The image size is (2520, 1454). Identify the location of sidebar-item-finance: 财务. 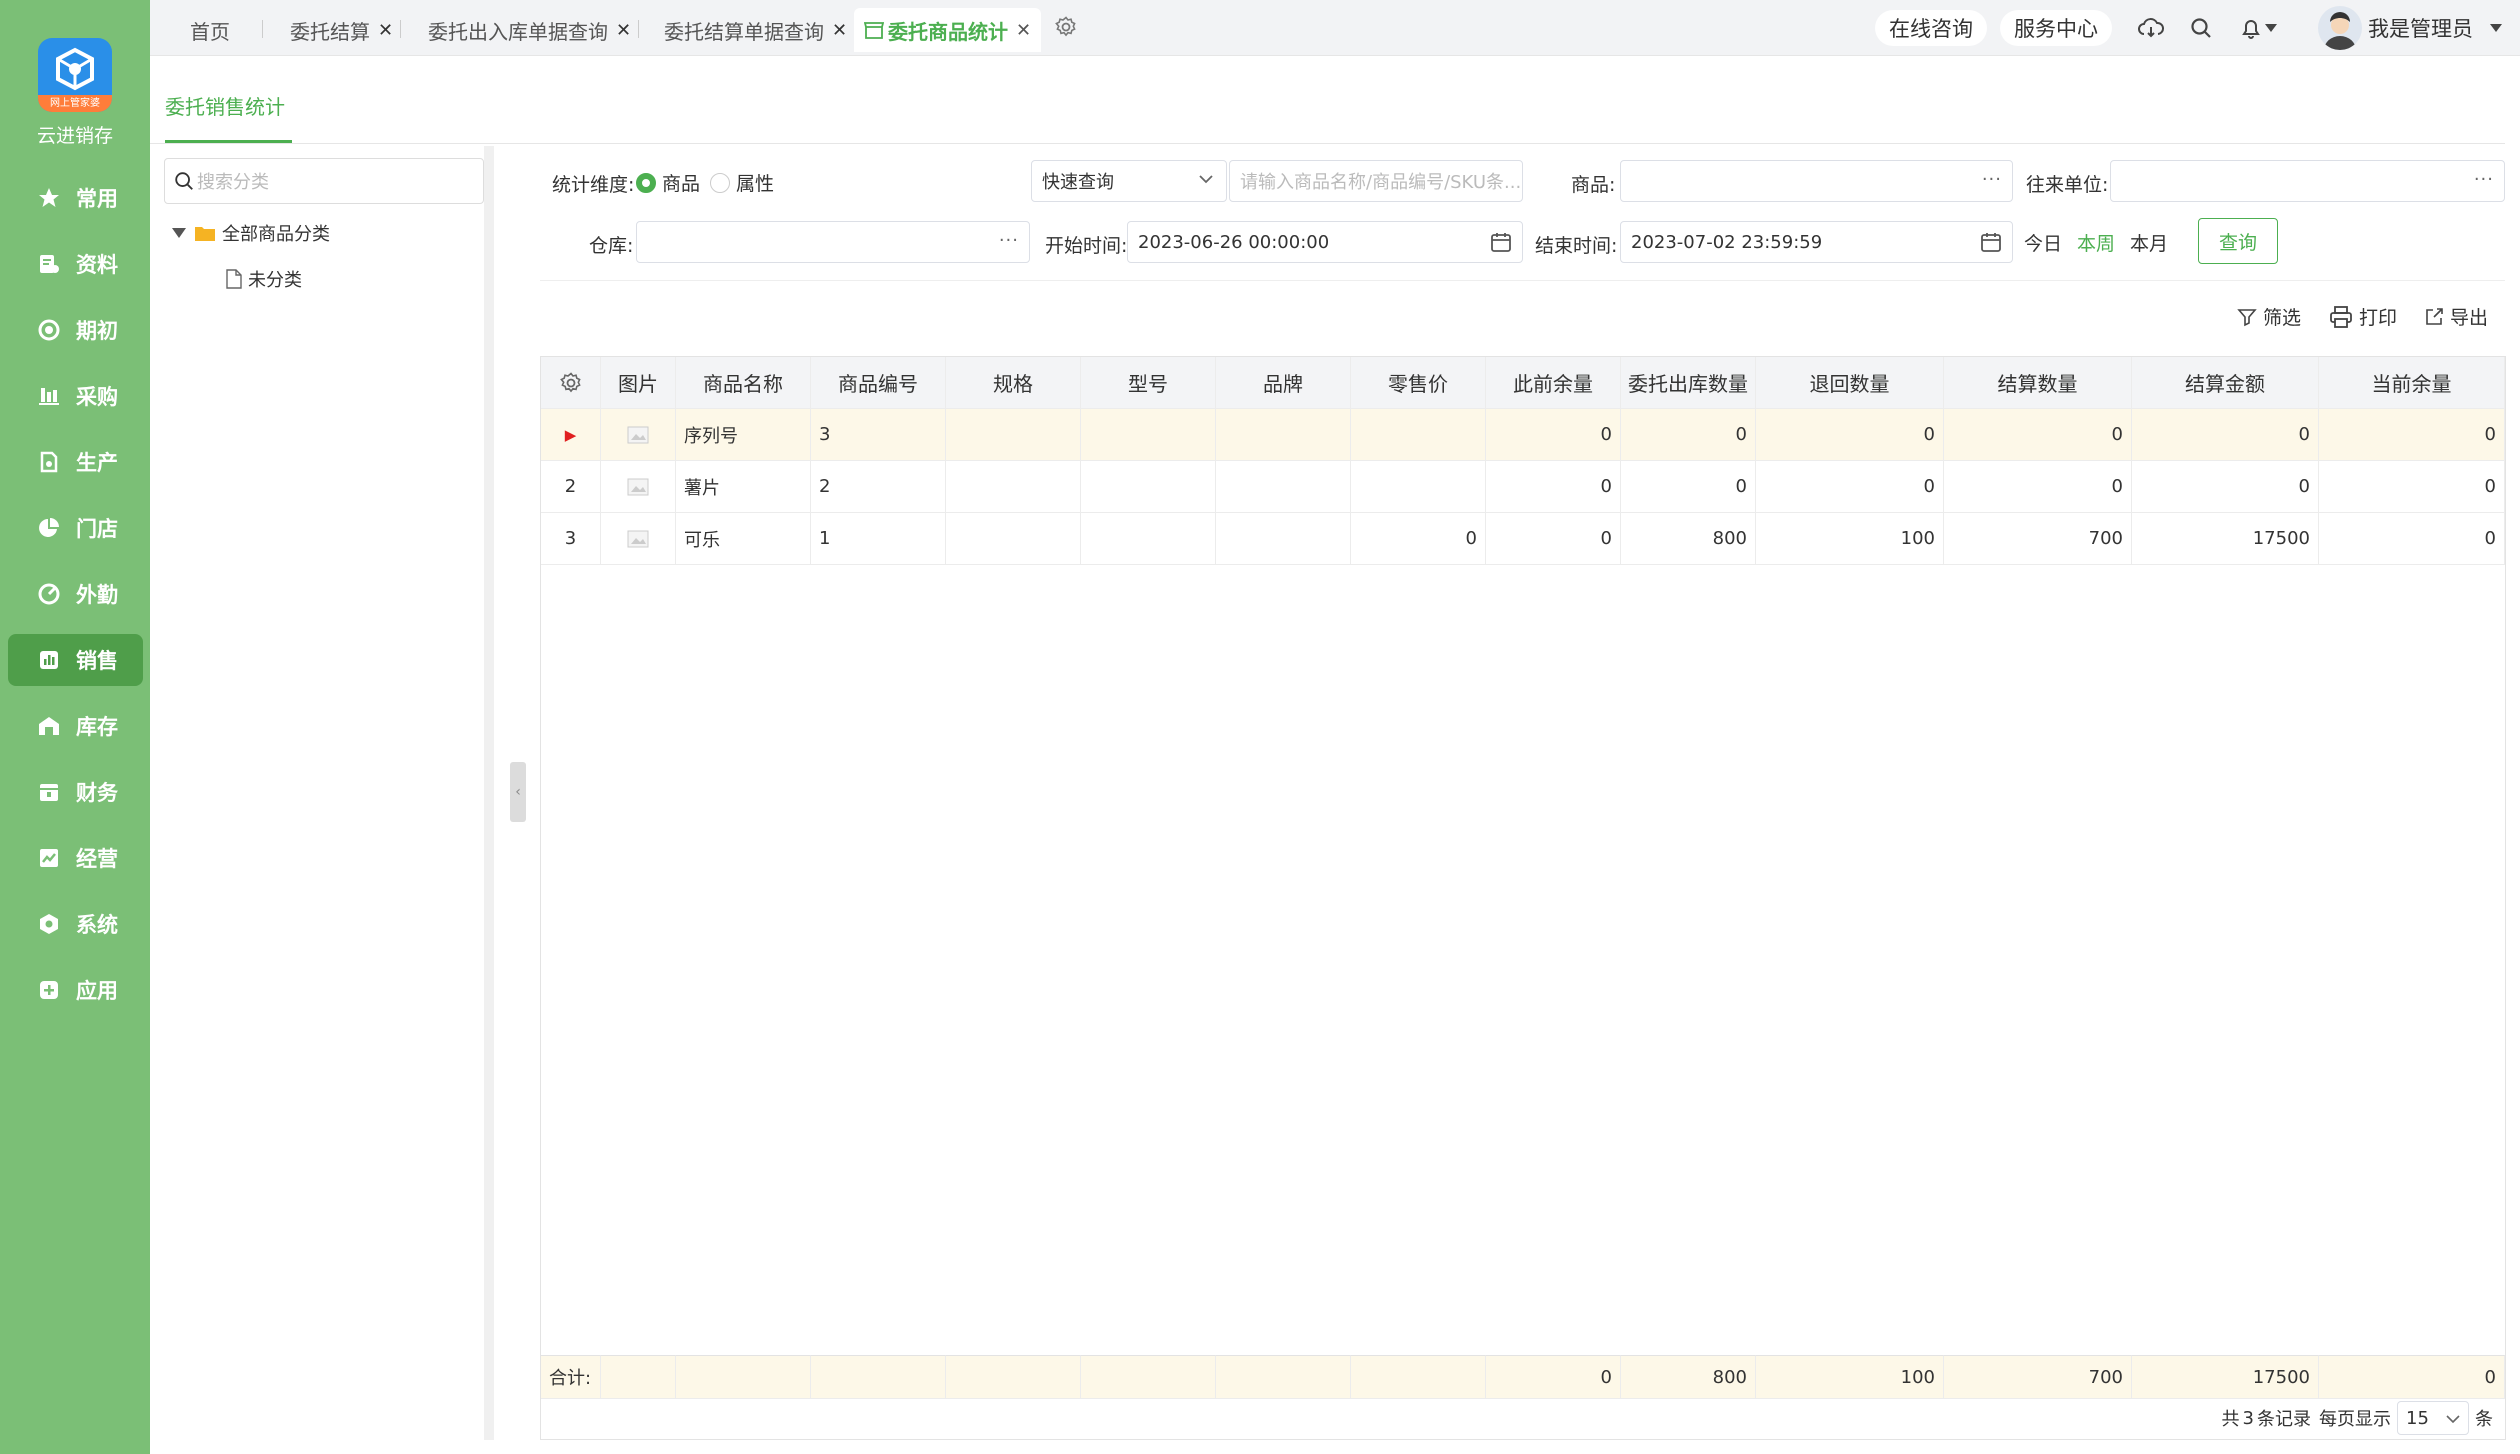
(75, 792).